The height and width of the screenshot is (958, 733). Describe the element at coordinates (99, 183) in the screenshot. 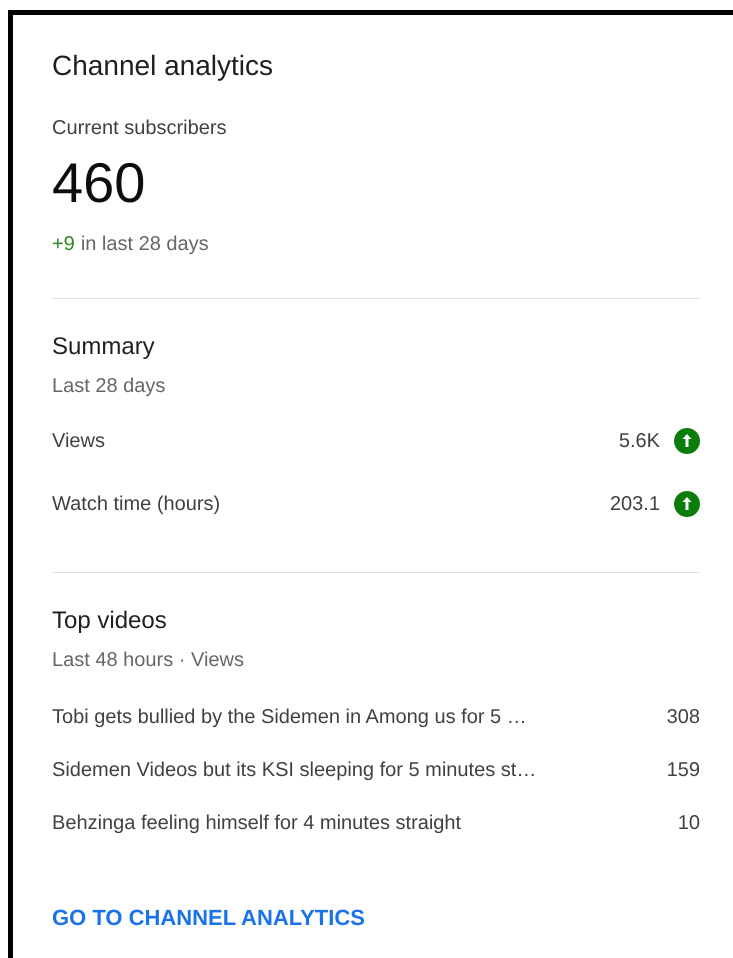

I see `subscriber-count: 460` at that location.